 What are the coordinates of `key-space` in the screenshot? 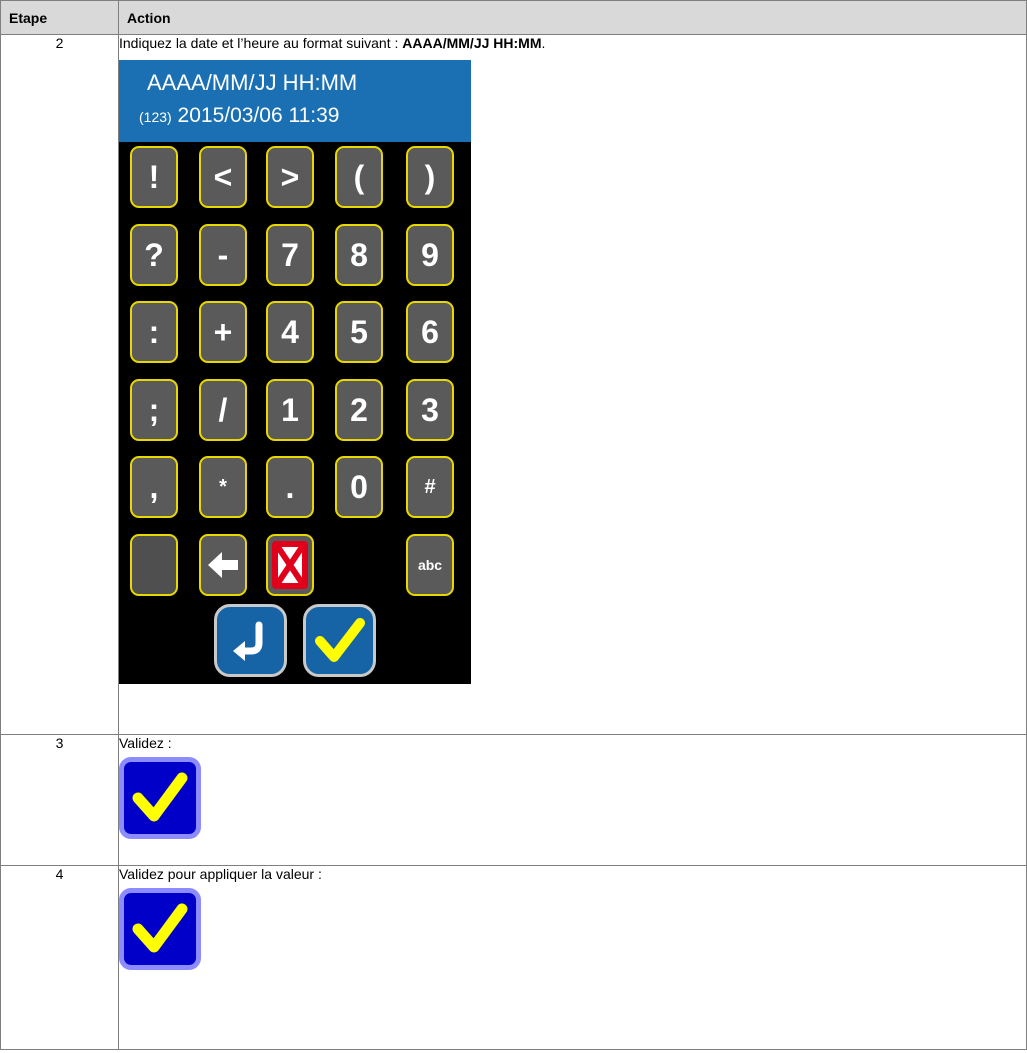 It's located at (154, 565).